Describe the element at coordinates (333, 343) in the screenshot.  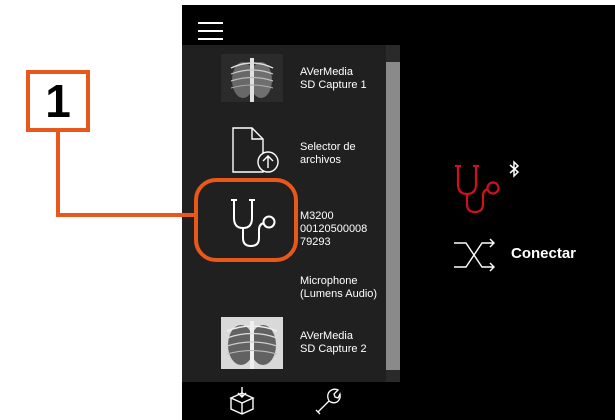
I see `device-label-avermedia-2: AVerMedia SD Capture 2` at that location.